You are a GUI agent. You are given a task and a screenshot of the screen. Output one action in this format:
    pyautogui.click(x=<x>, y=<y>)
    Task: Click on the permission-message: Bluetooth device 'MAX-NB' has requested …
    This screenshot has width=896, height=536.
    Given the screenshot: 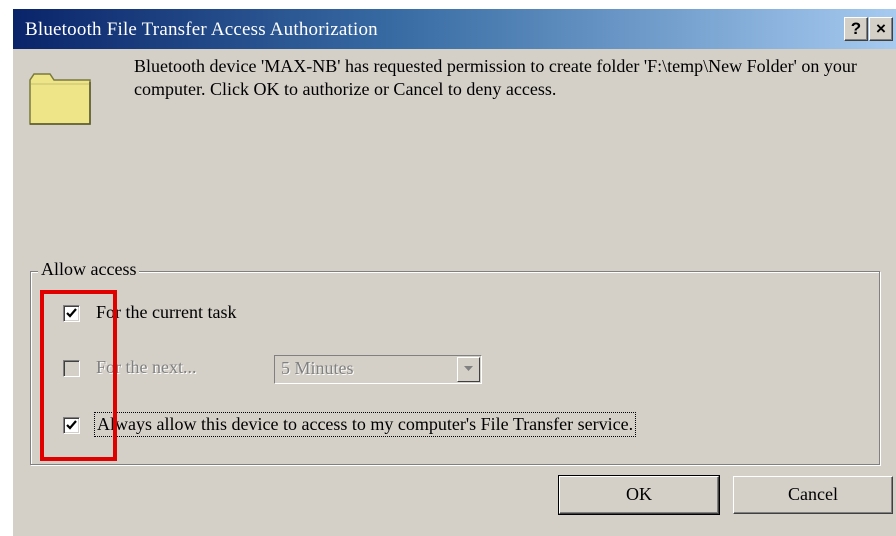 What is the action you would take?
    pyautogui.click(x=495, y=77)
    